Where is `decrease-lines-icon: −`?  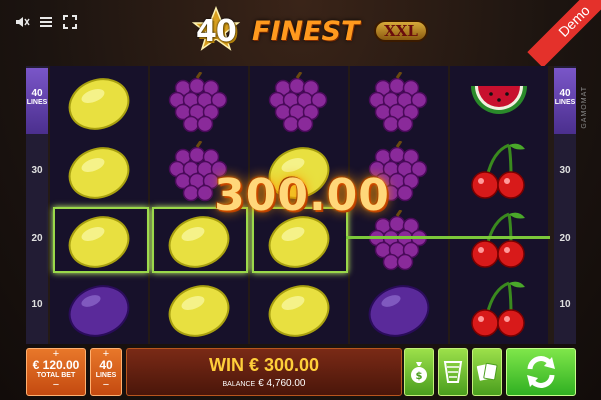
decrease-lines-icon: − is located at coordinates (106, 385).